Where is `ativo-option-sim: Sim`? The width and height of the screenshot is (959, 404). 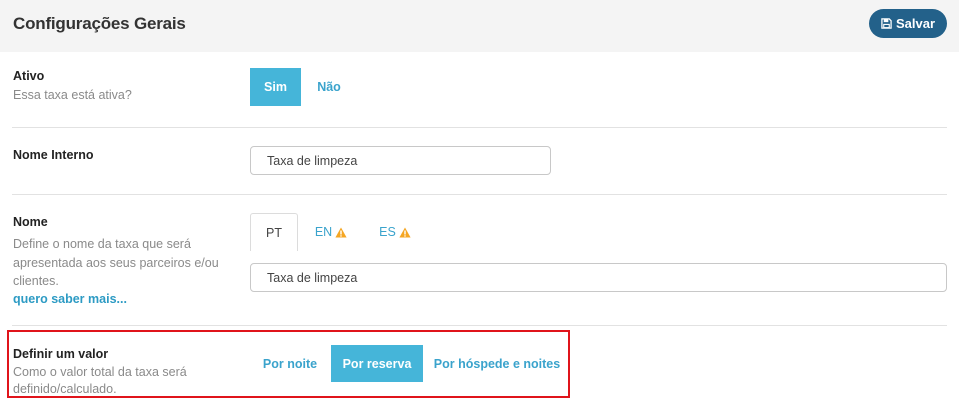 ativo-option-sim: Sim is located at coordinates (275, 87).